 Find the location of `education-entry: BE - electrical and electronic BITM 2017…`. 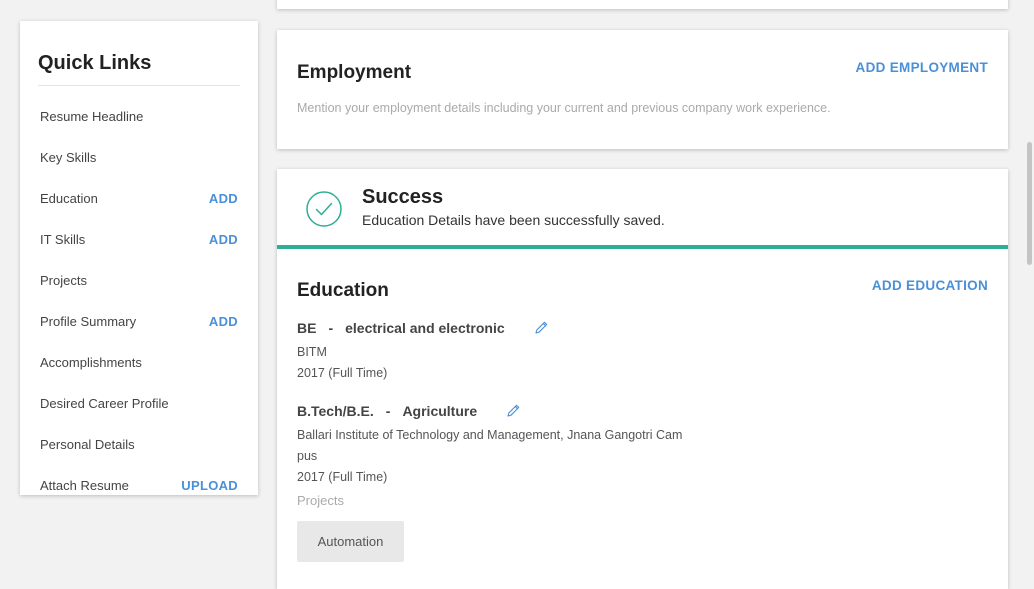

education-entry: BE - electrical and electronic BITM 2017… is located at coordinates (423, 351).